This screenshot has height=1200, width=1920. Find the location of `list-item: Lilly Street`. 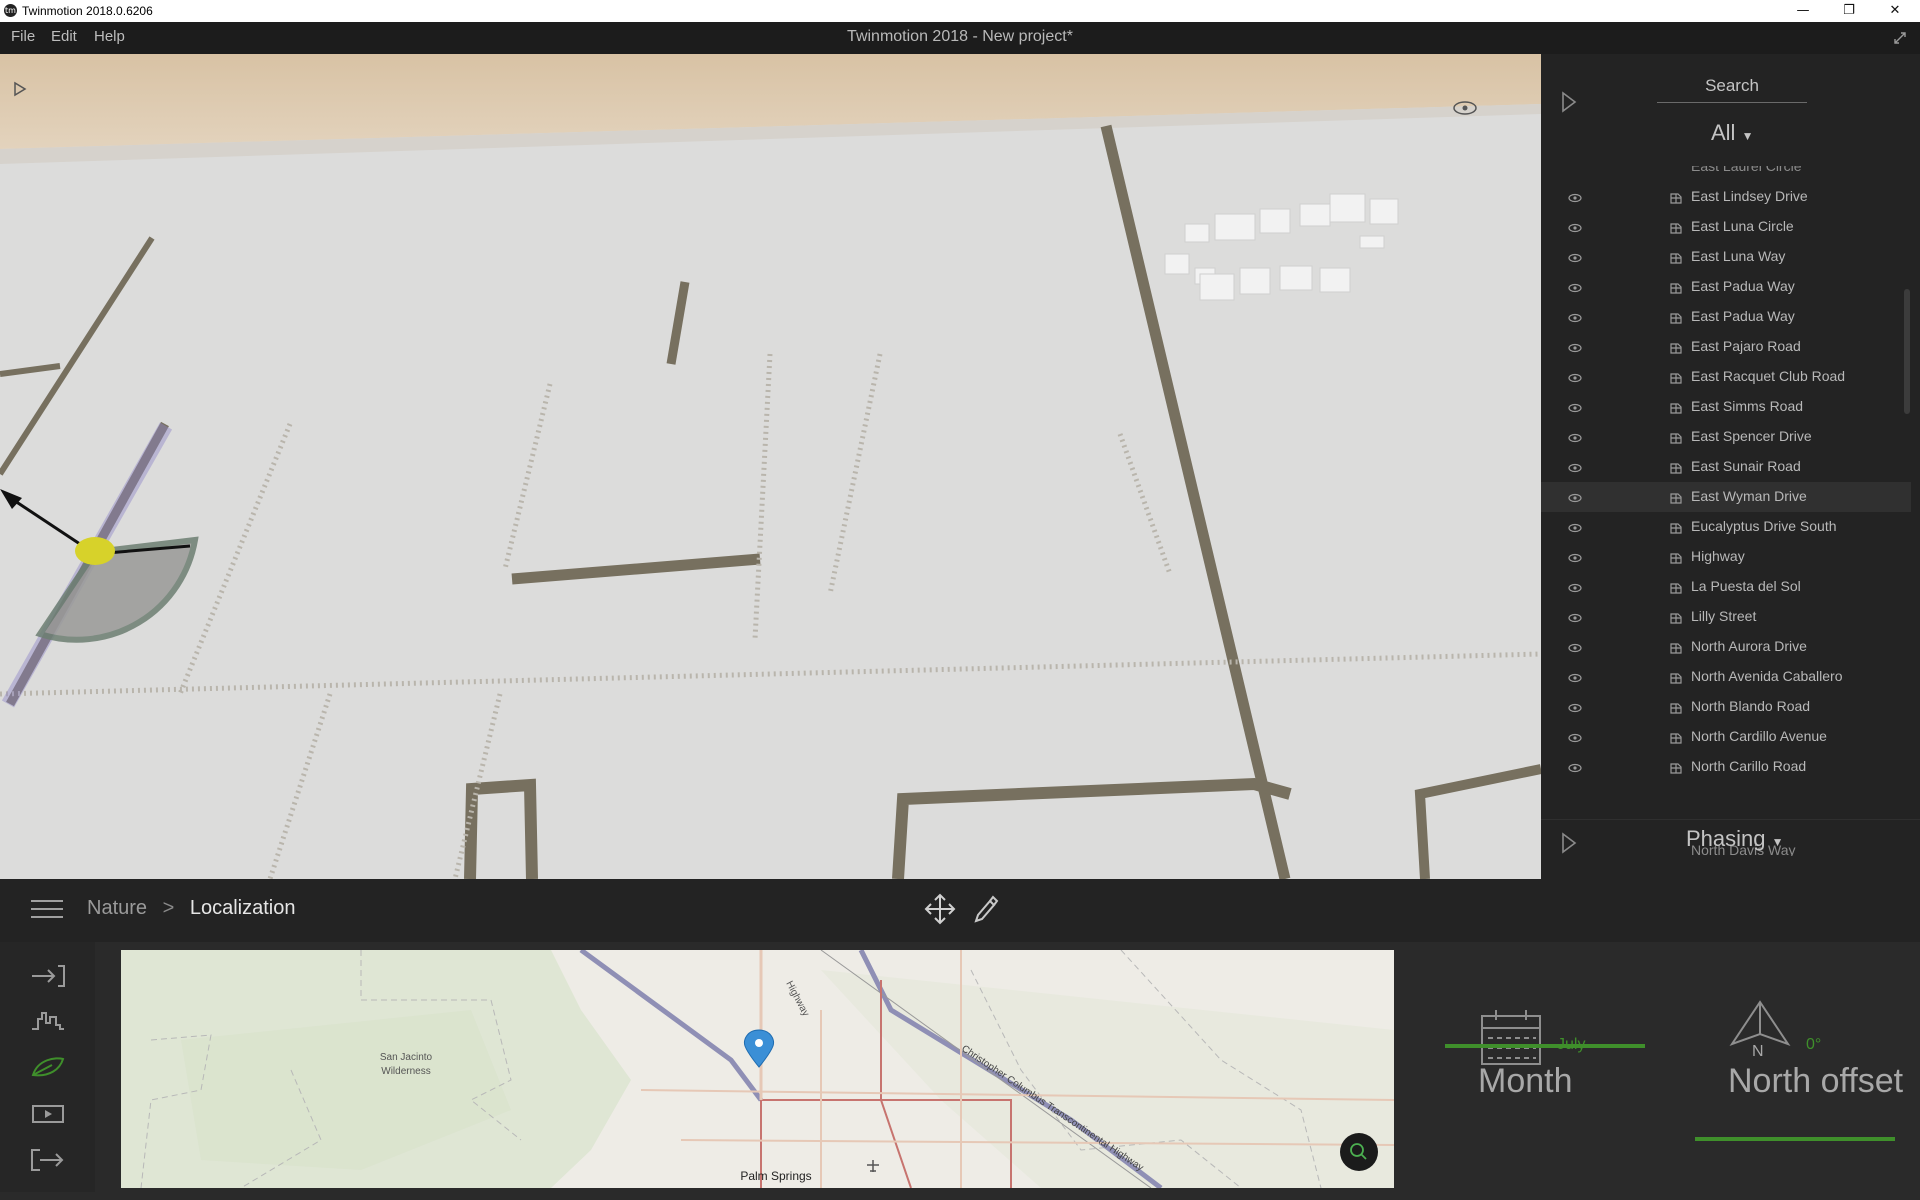

list-item: Lilly Street is located at coordinates (1726, 617).